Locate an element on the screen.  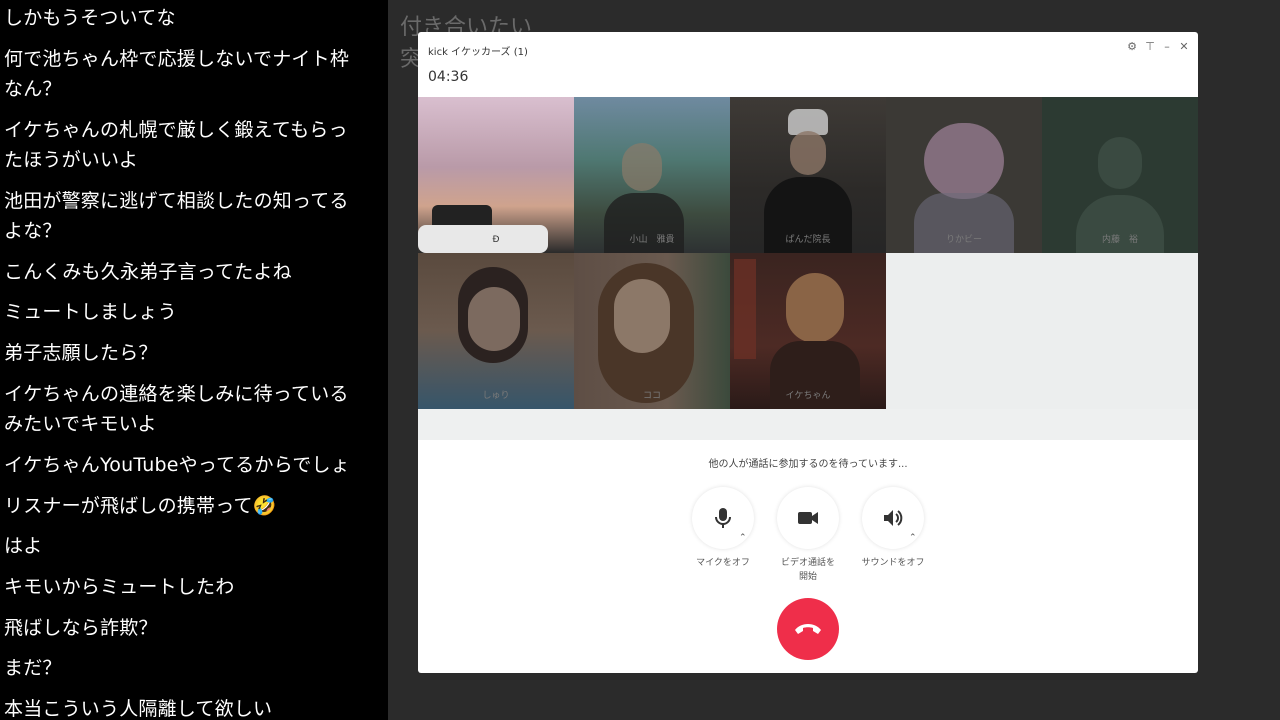
speaker-icon is located at coordinates (893, 518).